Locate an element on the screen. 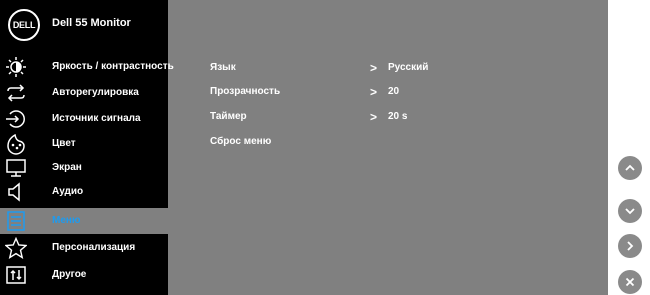 This screenshot has width=650, height=295. sidebar-item-brightness-contrast: Яркость / контрастность is located at coordinates (87, 67).